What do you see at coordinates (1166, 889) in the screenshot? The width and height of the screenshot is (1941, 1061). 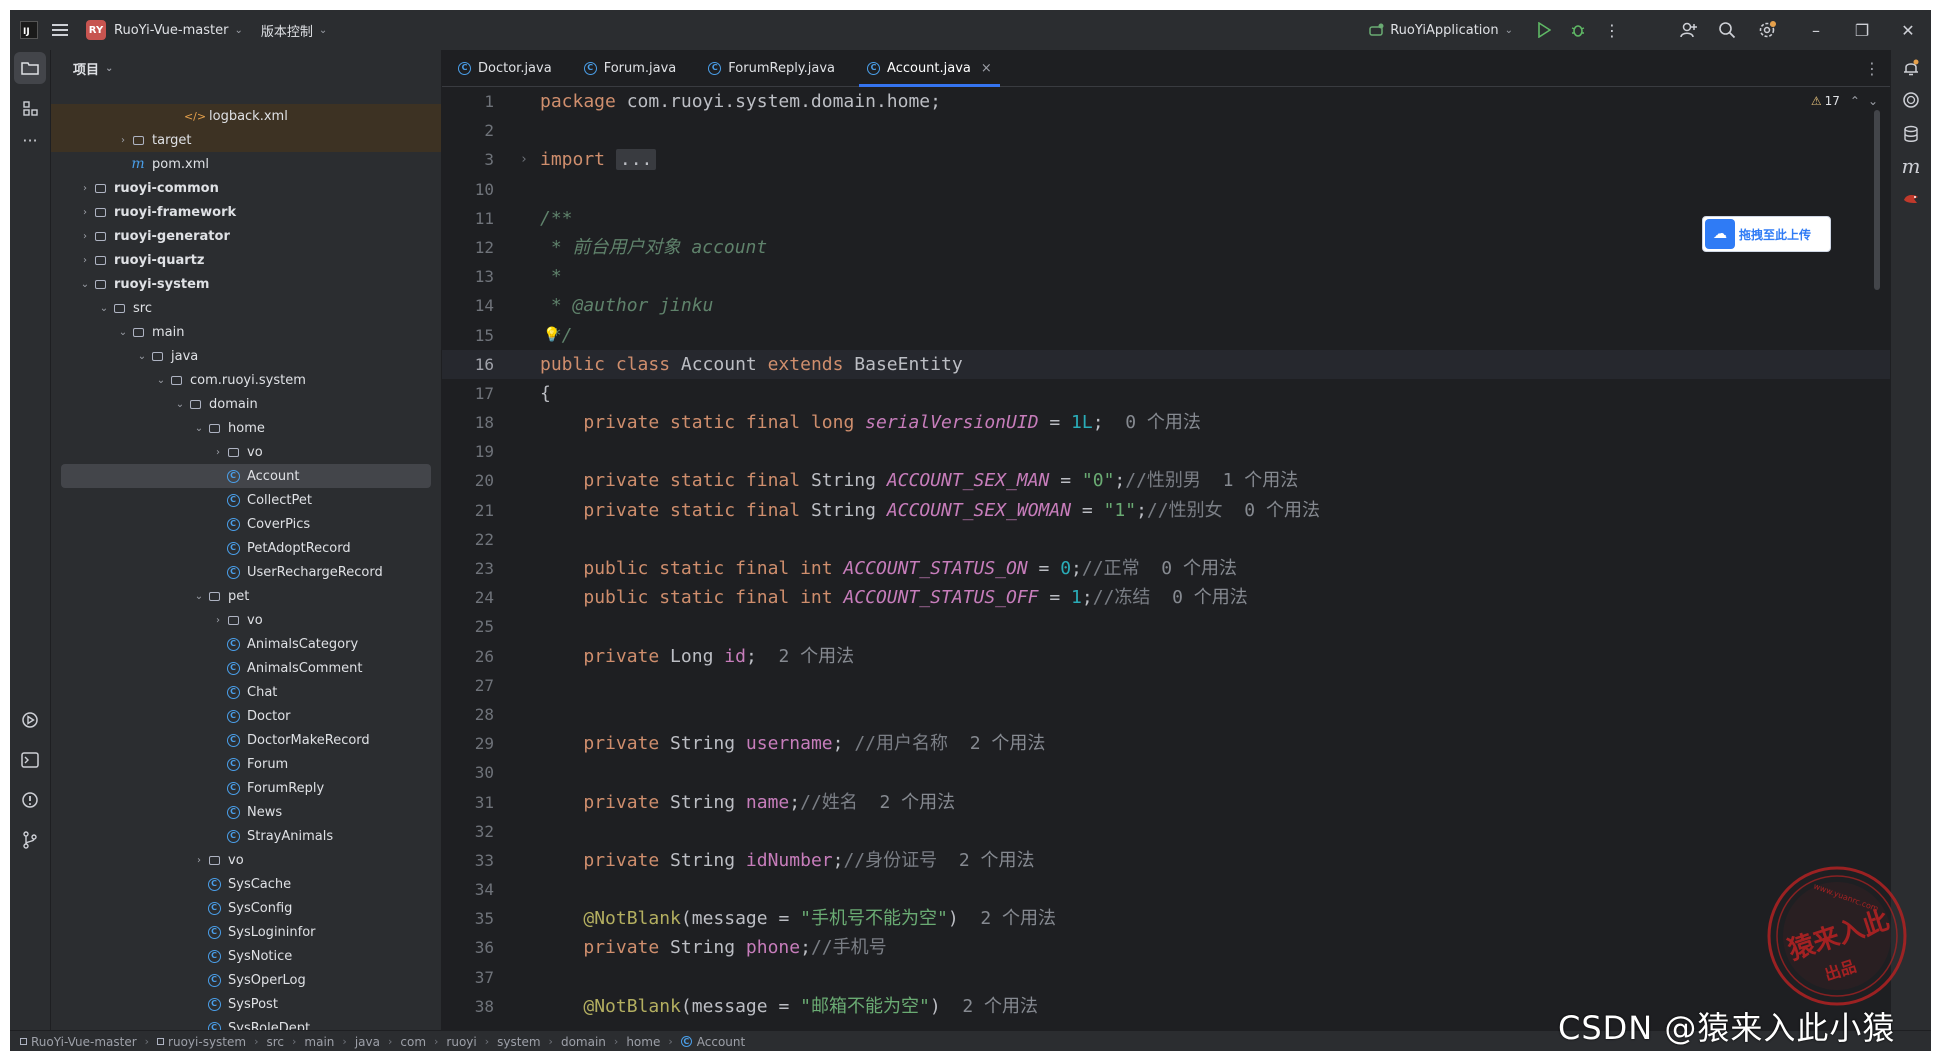 I see `code-line: 34` at bounding box center [1166, 889].